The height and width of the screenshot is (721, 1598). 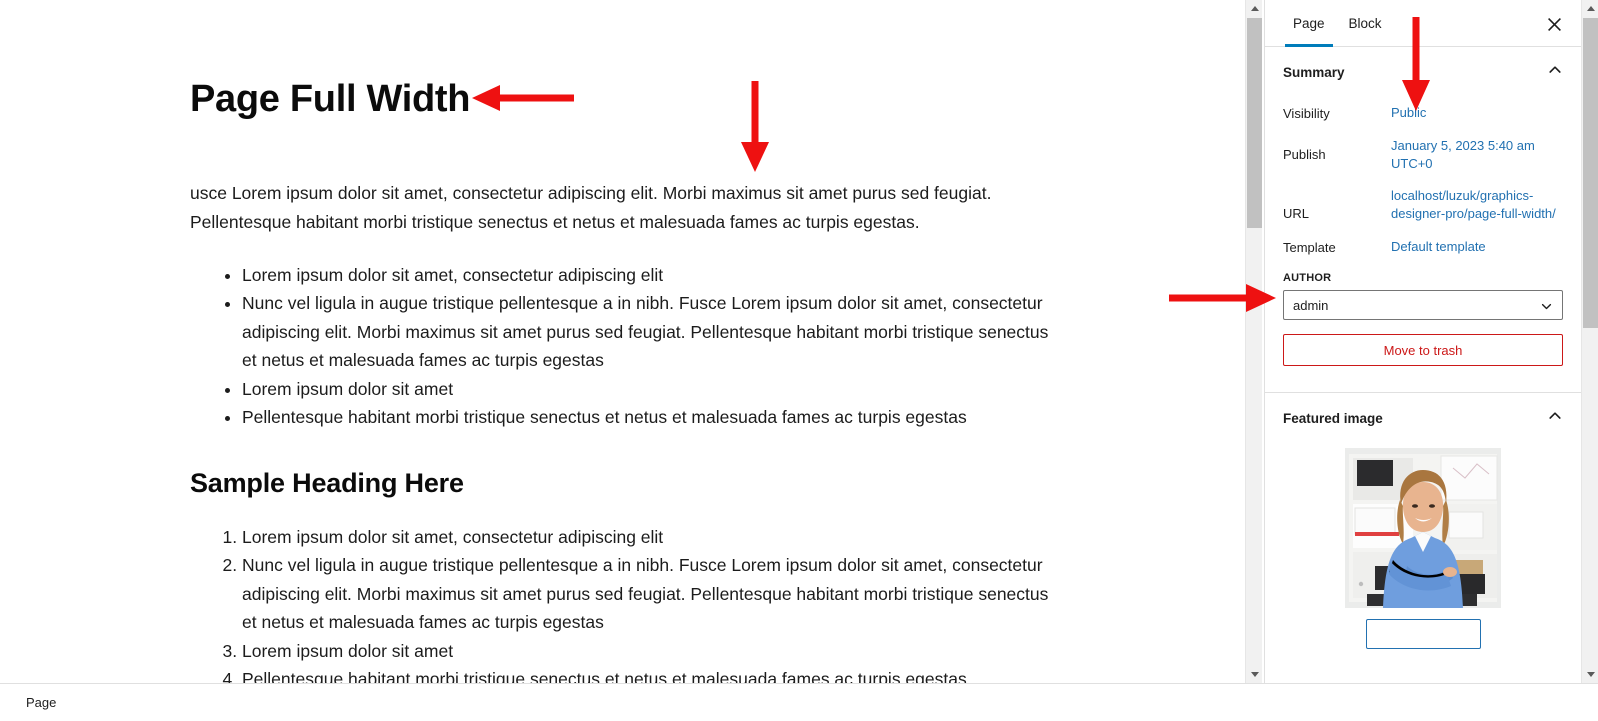 I want to click on featured-image-body, so click(x=1423, y=545).